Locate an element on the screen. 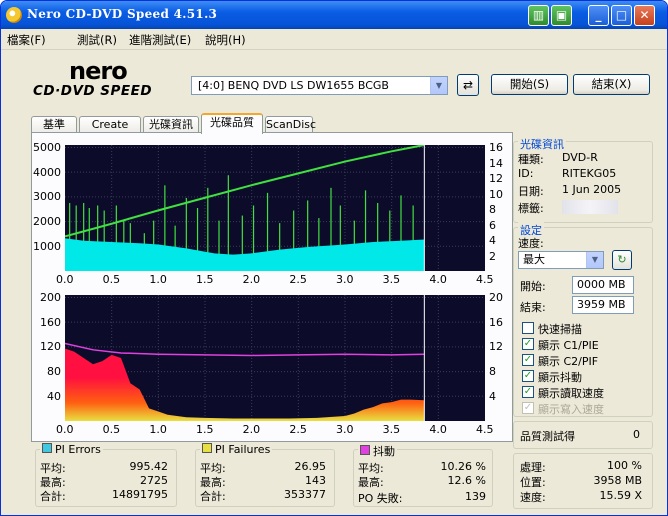 The image size is (668, 516). jitter-swatch is located at coordinates (365, 450).